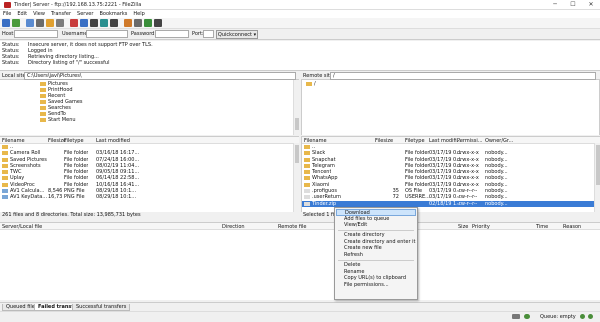 The width and height of the screenshot is (600, 322). I want to click on menu-file: File, so click(7, 14).